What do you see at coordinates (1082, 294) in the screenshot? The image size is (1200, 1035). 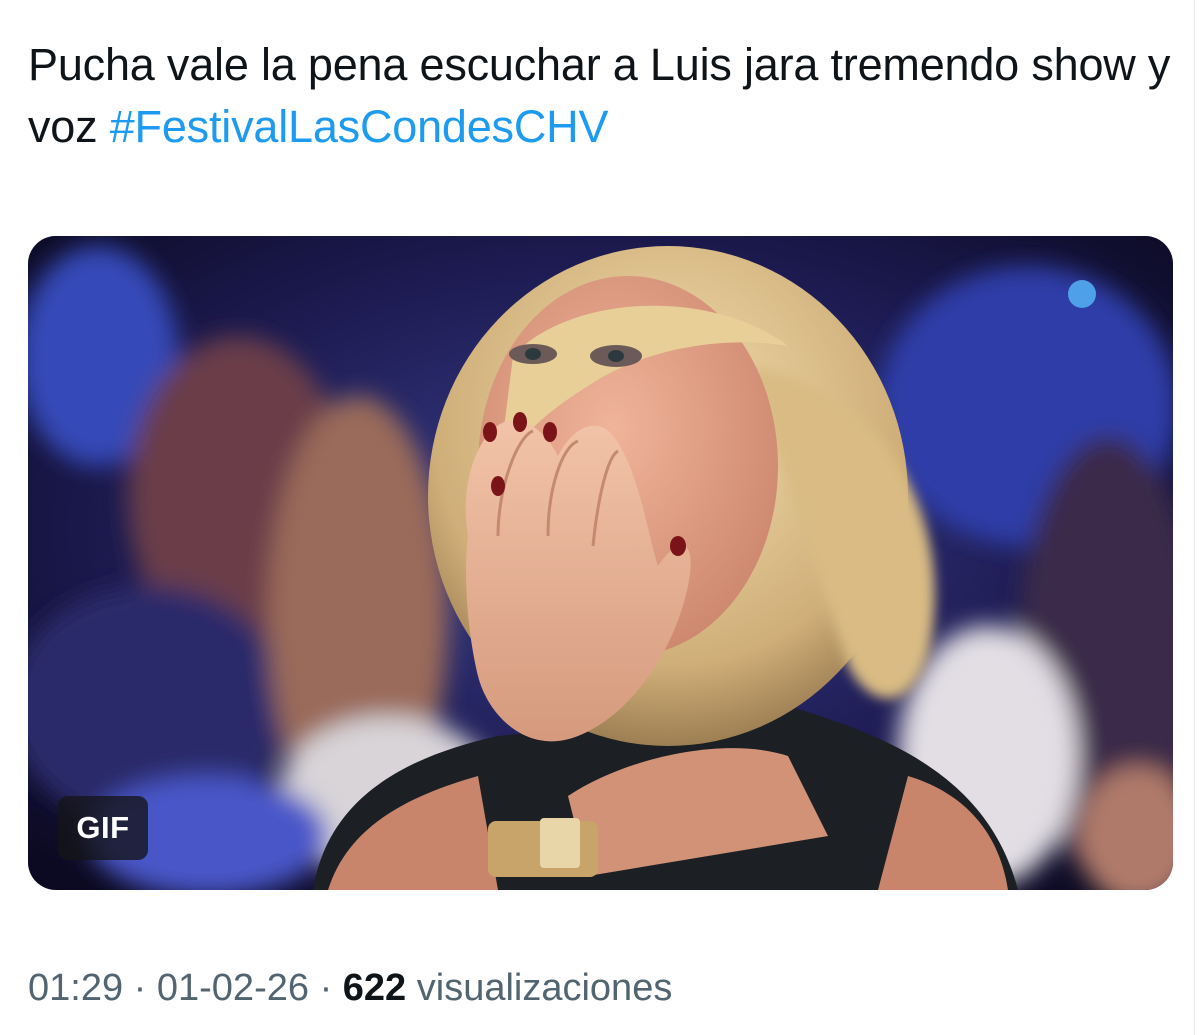 I see `broadcast-logo-icon` at bounding box center [1082, 294].